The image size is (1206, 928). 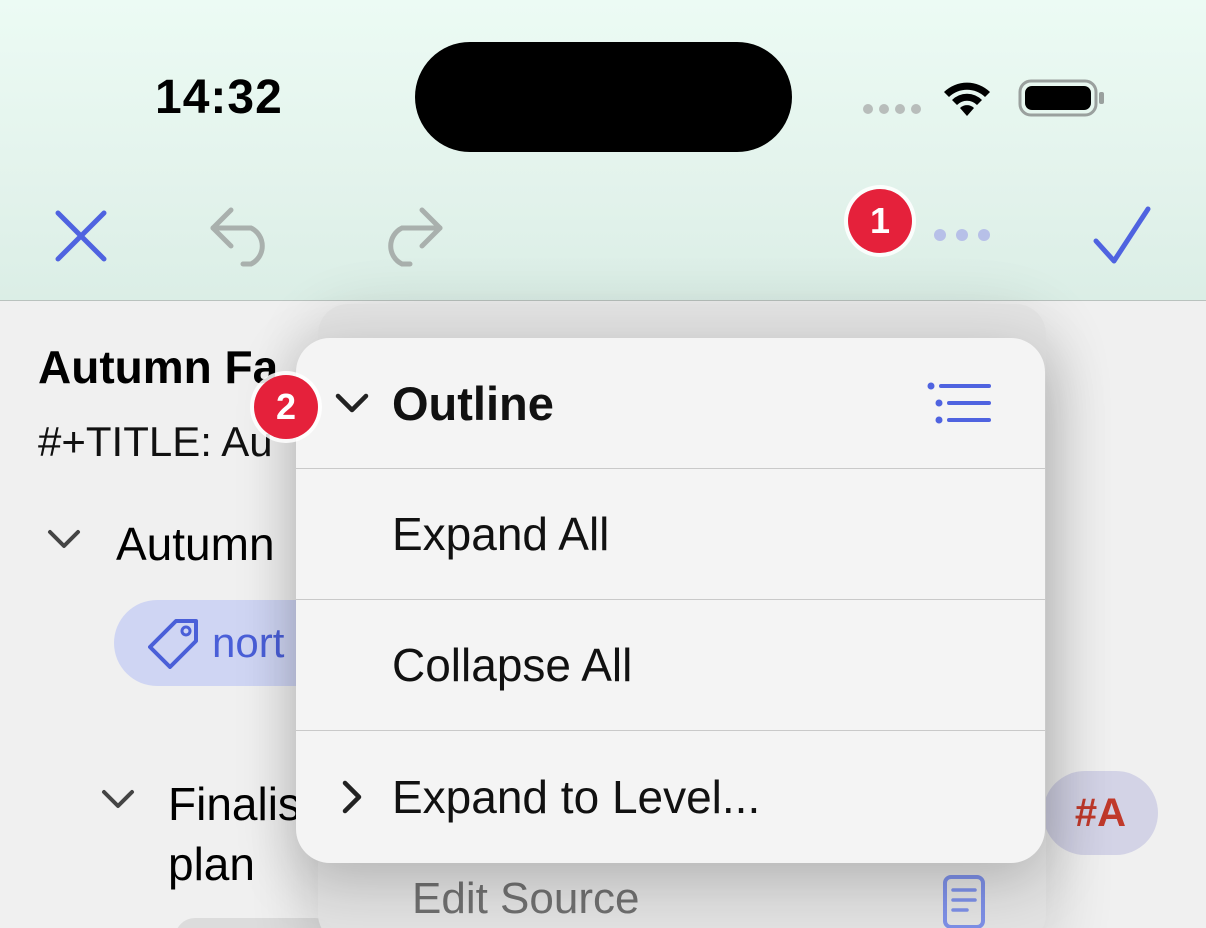 I want to click on document-title: Autumn Fa, so click(x=158, y=367).